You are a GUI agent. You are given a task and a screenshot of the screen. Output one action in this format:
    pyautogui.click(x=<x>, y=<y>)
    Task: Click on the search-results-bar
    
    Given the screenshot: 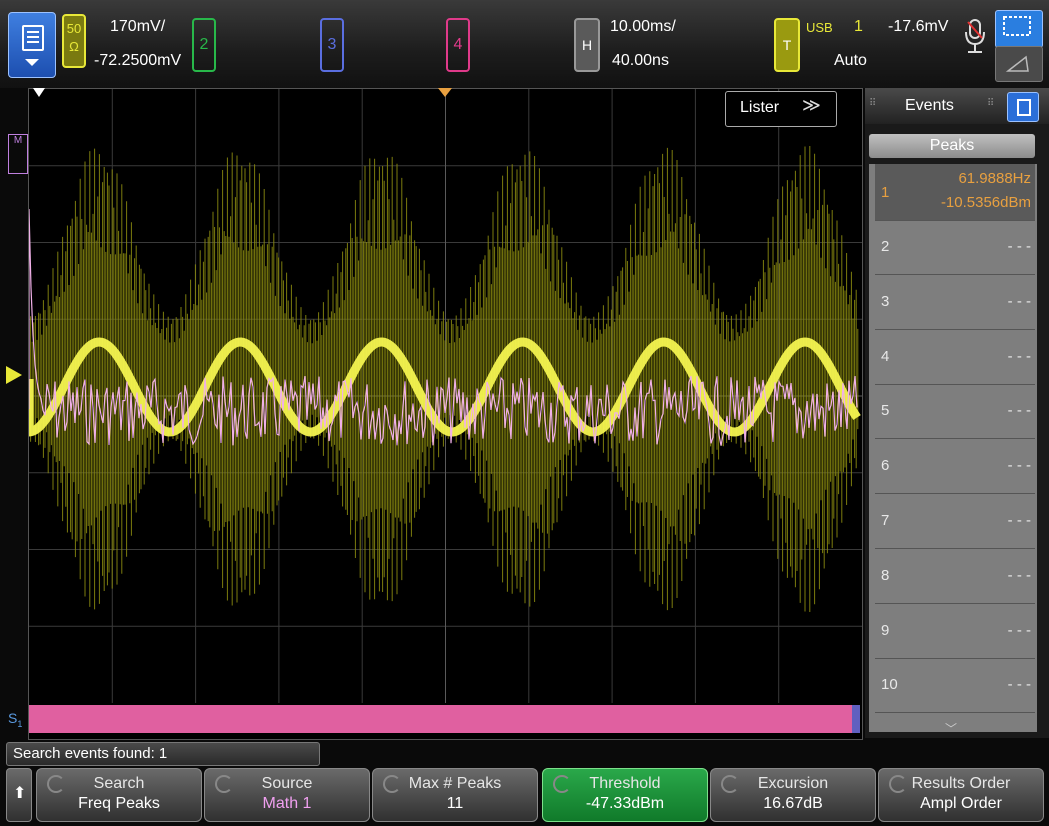 What is the action you would take?
    pyautogui.click(x=440, y=719)
    